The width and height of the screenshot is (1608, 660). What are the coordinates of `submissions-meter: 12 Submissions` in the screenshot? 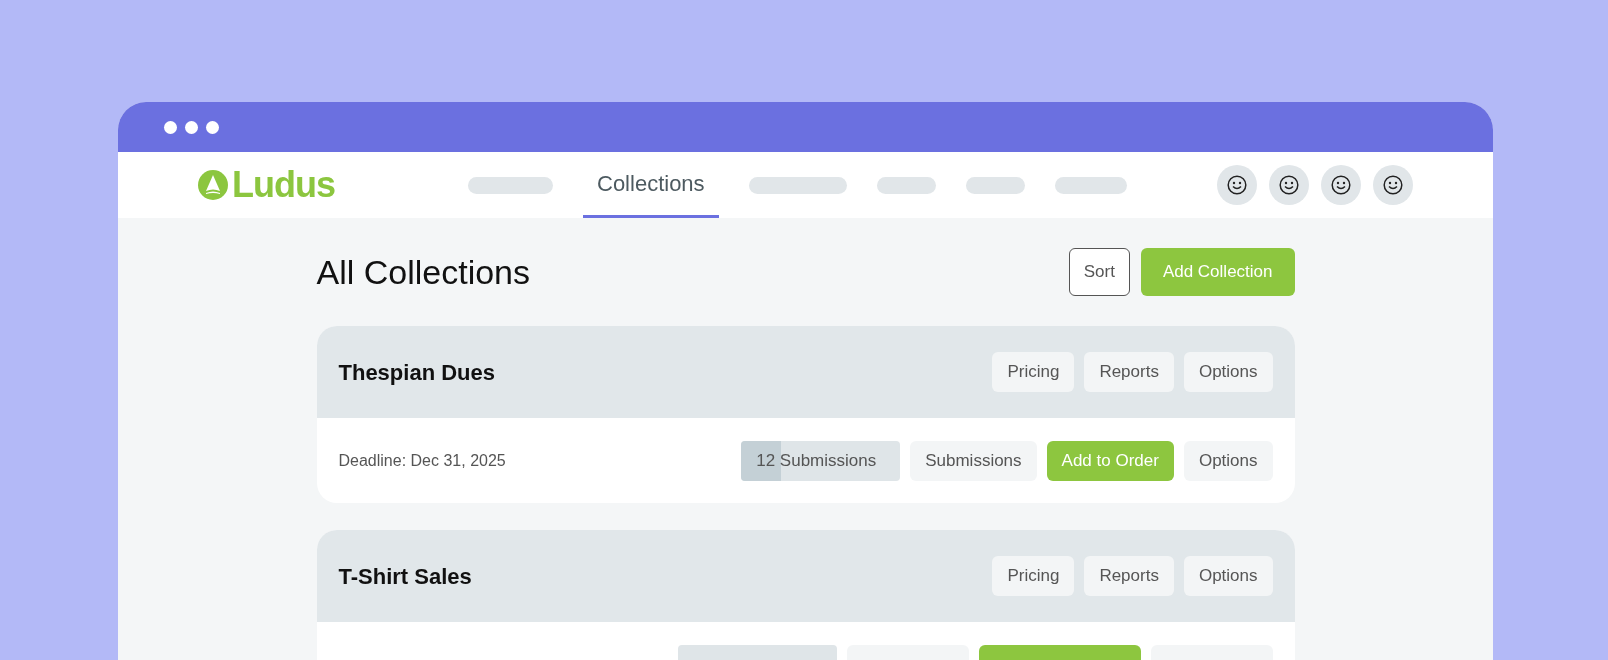 It's located at (821, 460).